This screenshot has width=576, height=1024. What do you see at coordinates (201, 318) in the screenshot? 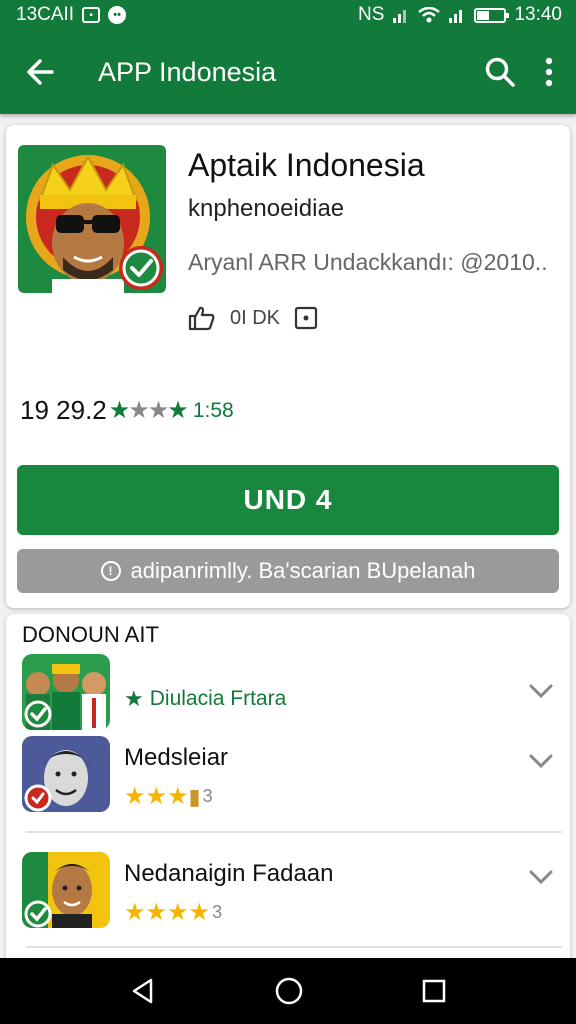
I see `thumb-icon` at bounding box center [201, 318].